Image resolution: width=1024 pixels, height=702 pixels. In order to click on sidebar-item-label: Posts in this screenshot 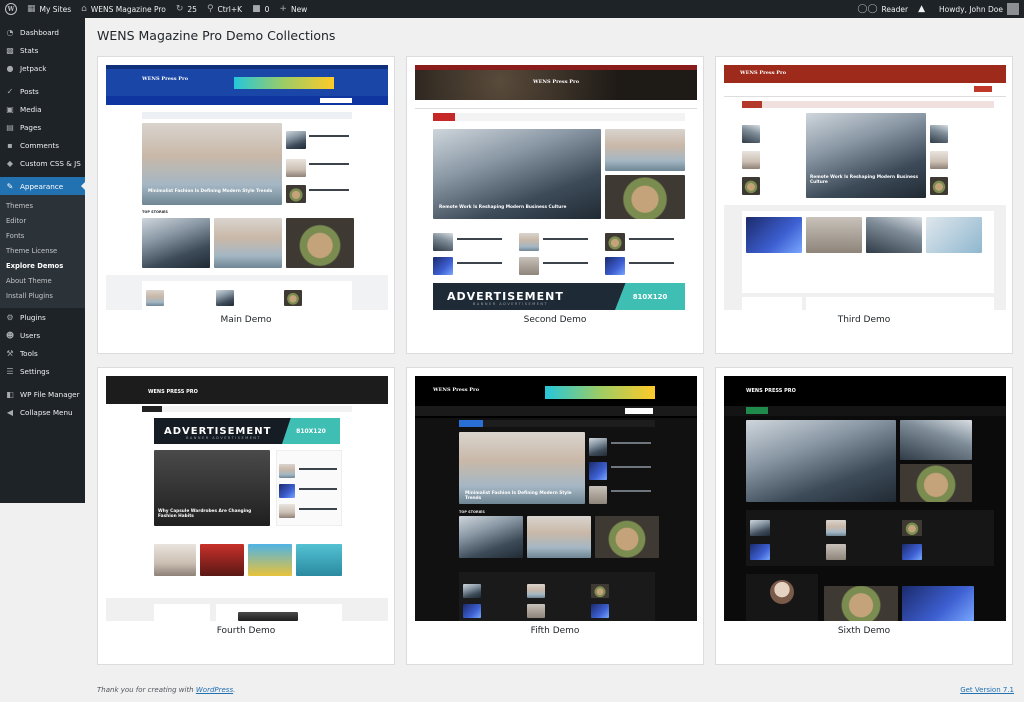, I will do `click(29, 91)`.